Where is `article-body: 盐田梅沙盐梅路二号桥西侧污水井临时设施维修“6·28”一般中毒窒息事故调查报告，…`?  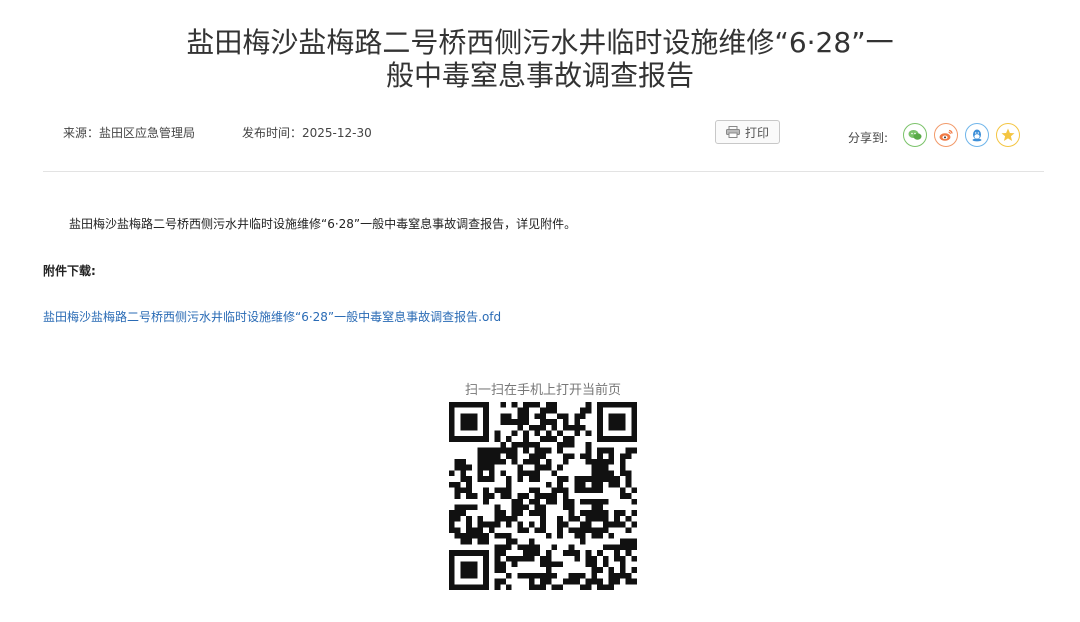 article-body: 盐田梅沙盐梅路二号桥西侧污水井临时设施维修“6·28”一般中毒窒息事故调查报告，… is located at coordinates (323, 224).